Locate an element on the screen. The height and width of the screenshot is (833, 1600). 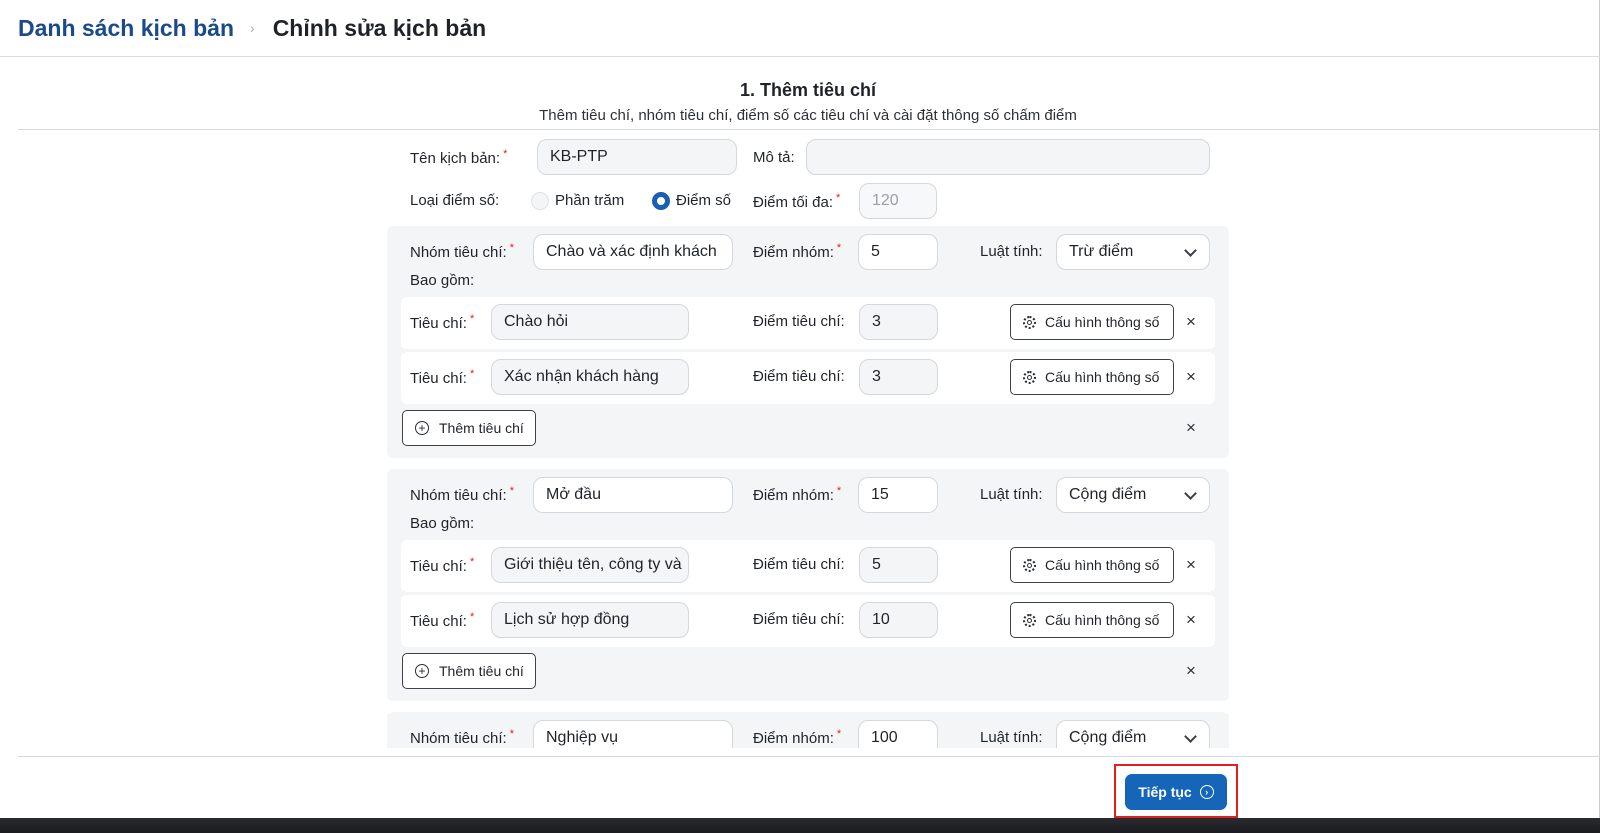
rule-select: Trừ điểm is located at coordinates (1133, 252).